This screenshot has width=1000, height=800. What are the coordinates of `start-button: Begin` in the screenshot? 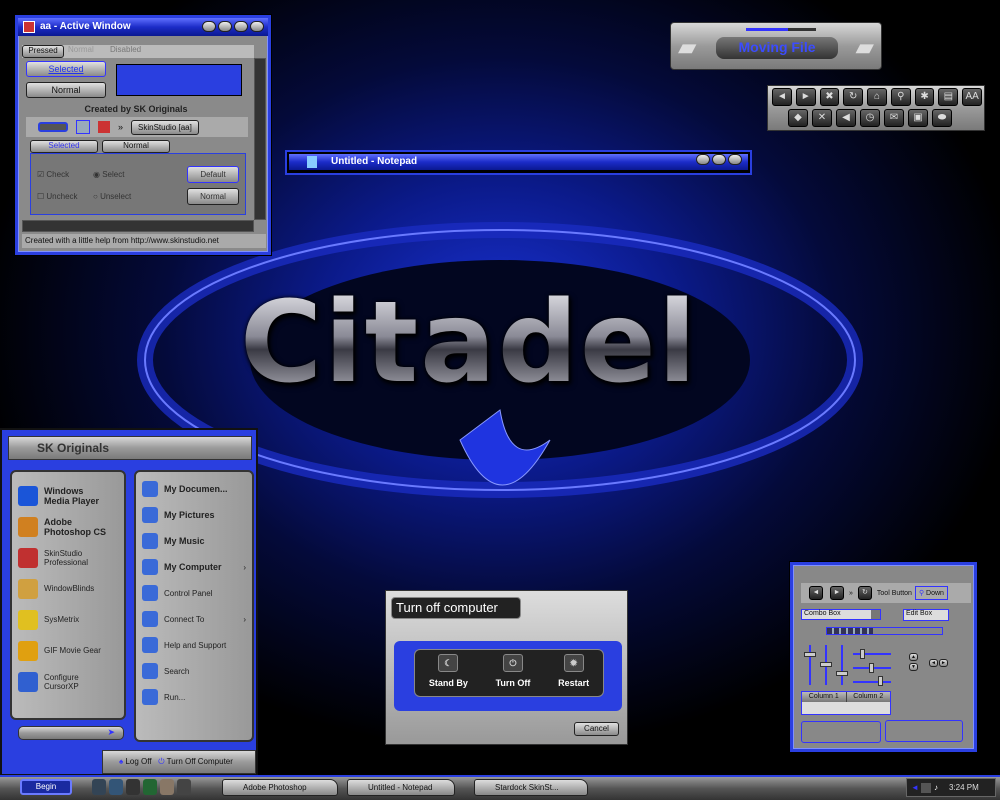 It's located at (46, 787).